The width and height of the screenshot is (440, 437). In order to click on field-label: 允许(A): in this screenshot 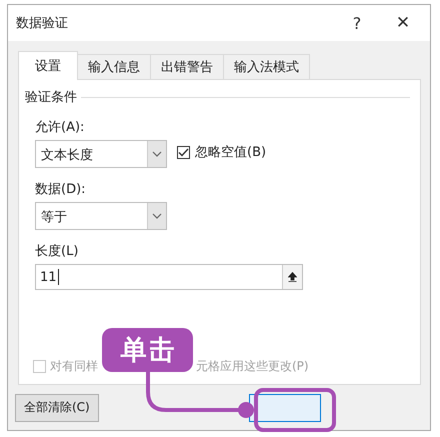, I will do `click(59, 127)`.